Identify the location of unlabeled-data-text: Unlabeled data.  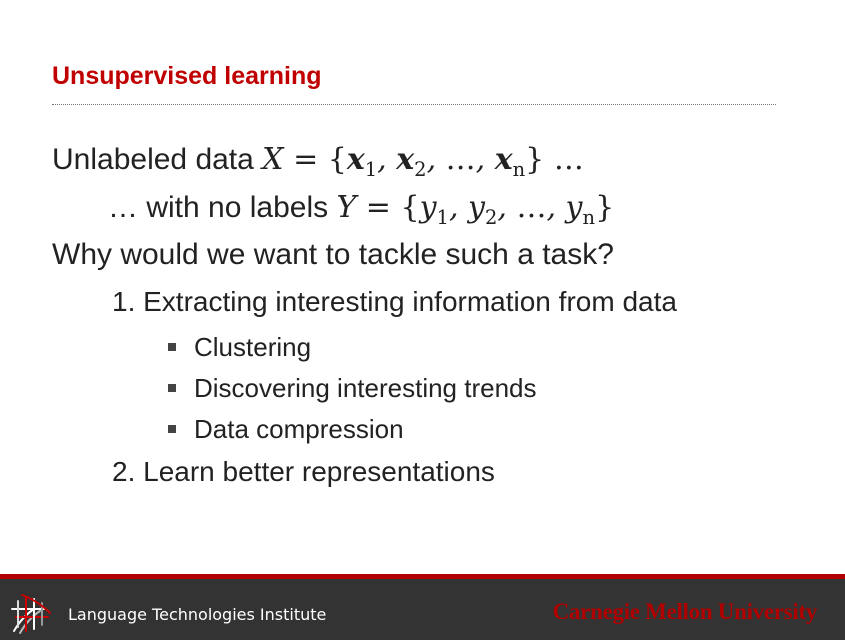
(157, 159).